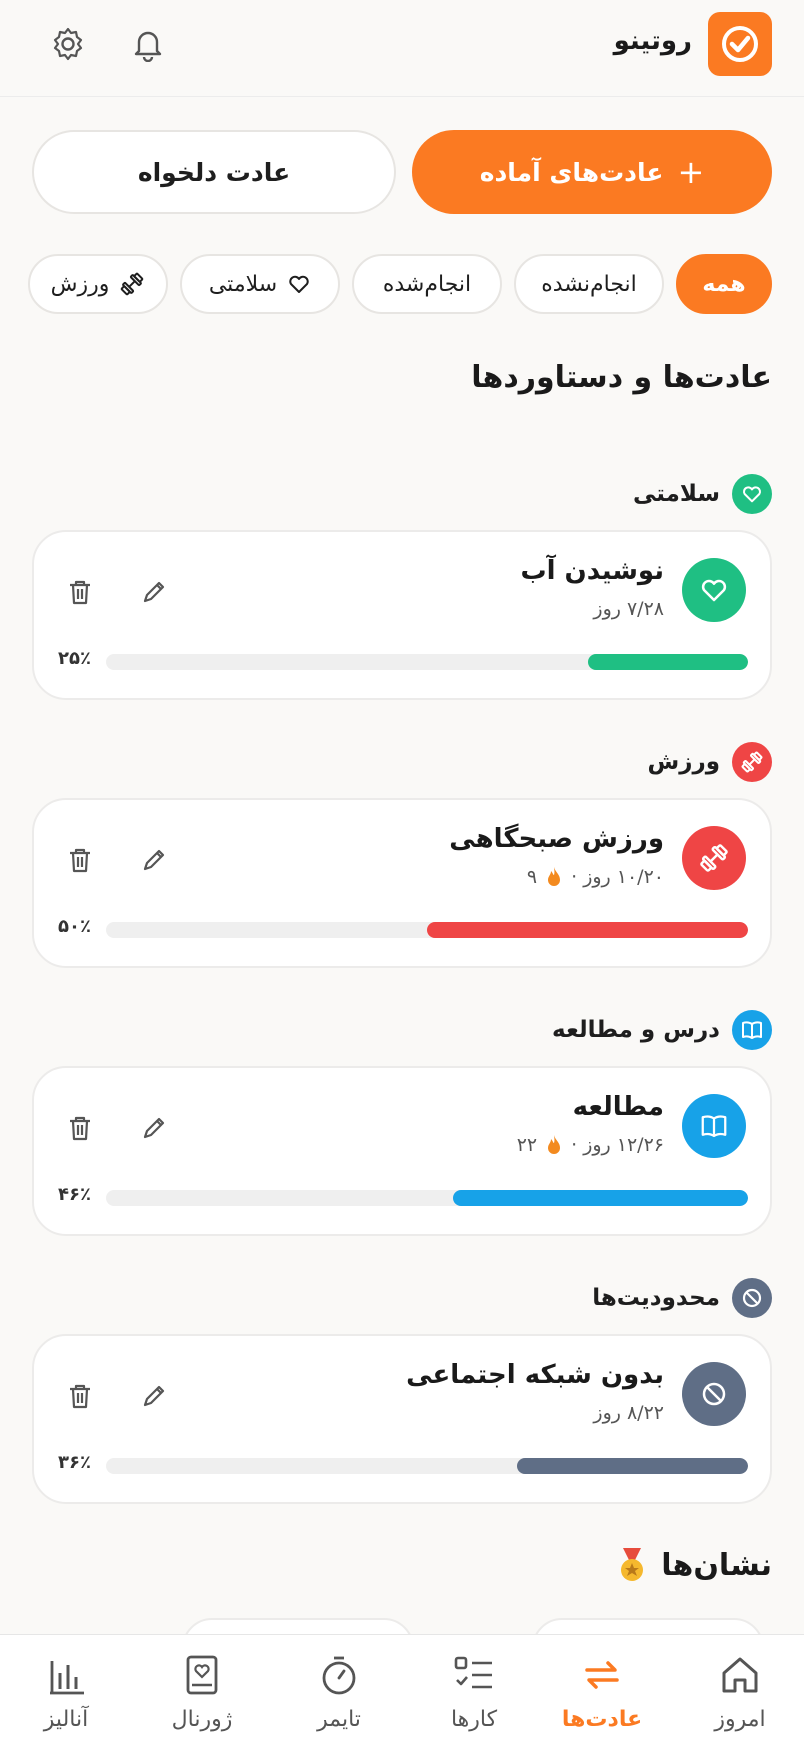 Image resolution: width=804 pixels, height=1748 pixels. Describe the element at coordinates (740, 44) in the screenshot. I see `app-logo` at that location.